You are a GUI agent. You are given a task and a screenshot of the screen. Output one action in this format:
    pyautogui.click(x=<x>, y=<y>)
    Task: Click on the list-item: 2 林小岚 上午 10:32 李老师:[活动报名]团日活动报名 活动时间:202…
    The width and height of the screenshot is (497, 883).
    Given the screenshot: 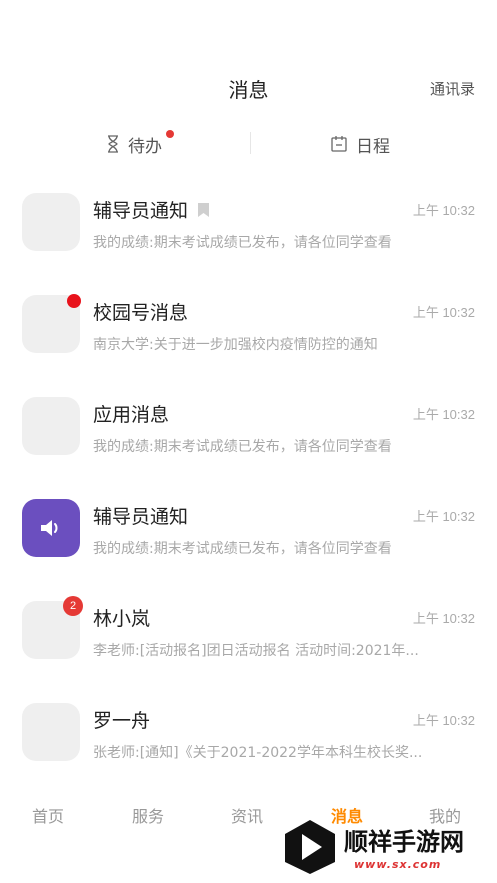 What is the action you would take?
    pyautogui.click(x=248, y=629)
    